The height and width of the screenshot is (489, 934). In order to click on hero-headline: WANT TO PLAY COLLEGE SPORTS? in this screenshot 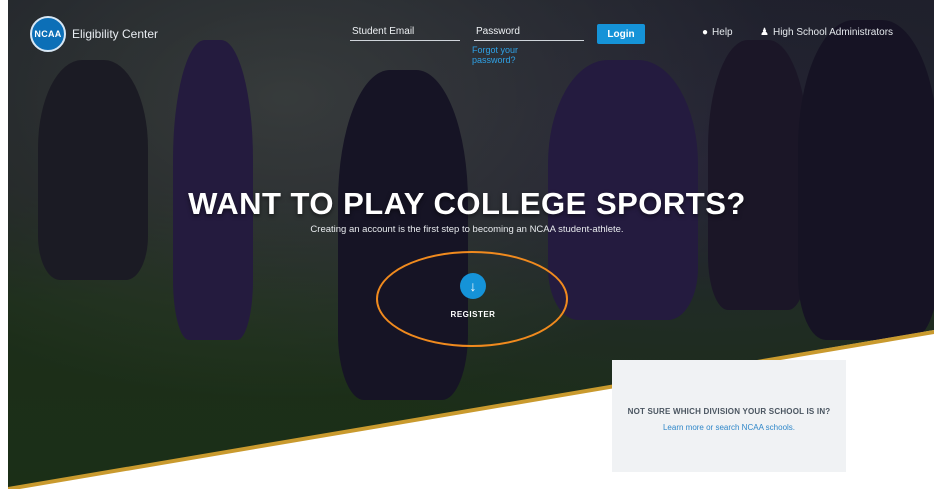, I will do `click(467, 203)`.